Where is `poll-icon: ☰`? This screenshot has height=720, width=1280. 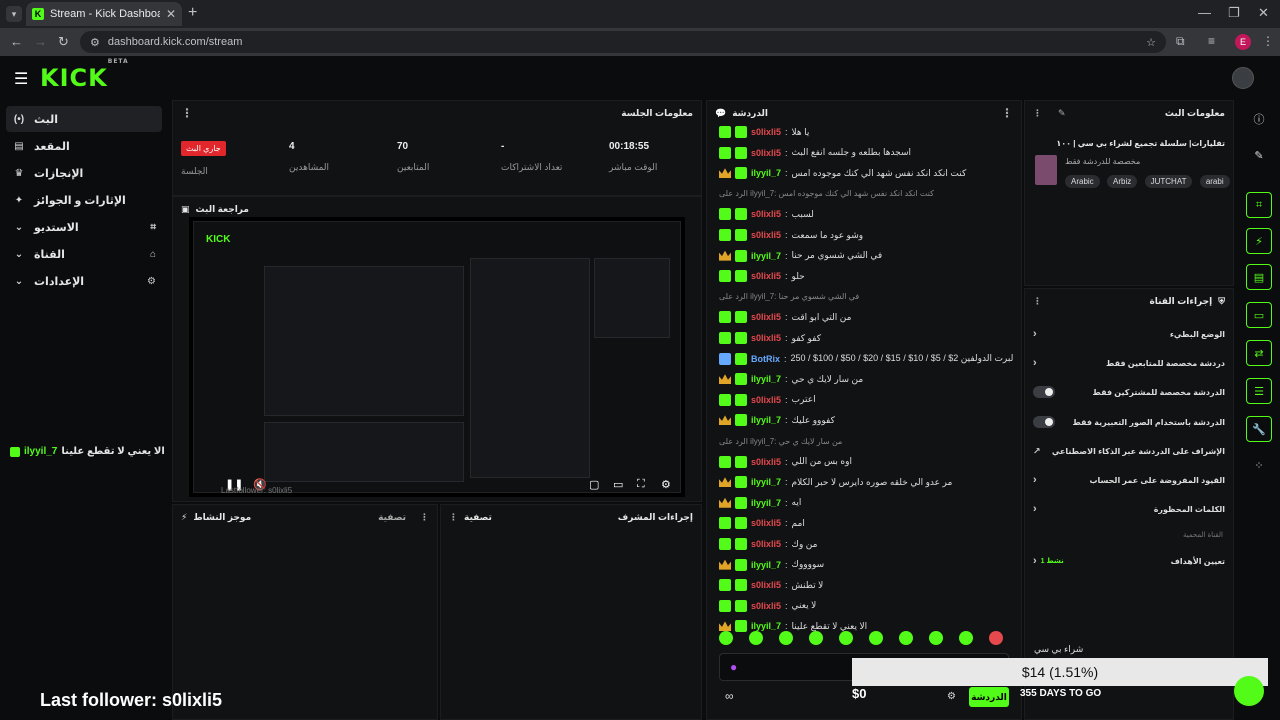
poll-icon: ☰ is located at coordinates (1259, 391).